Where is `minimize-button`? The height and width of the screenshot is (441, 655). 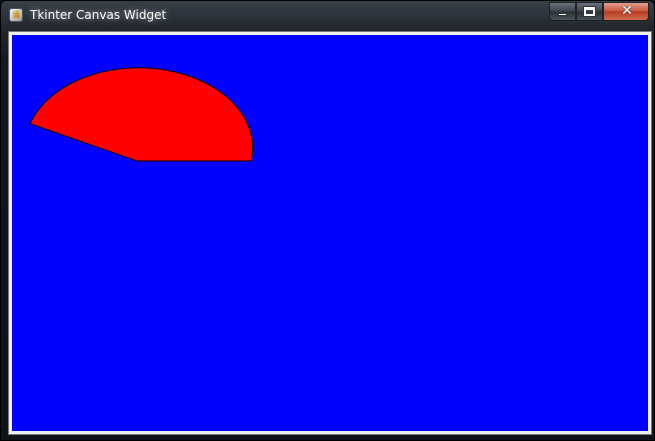
minimize-button is located at coordinates (562, 11).